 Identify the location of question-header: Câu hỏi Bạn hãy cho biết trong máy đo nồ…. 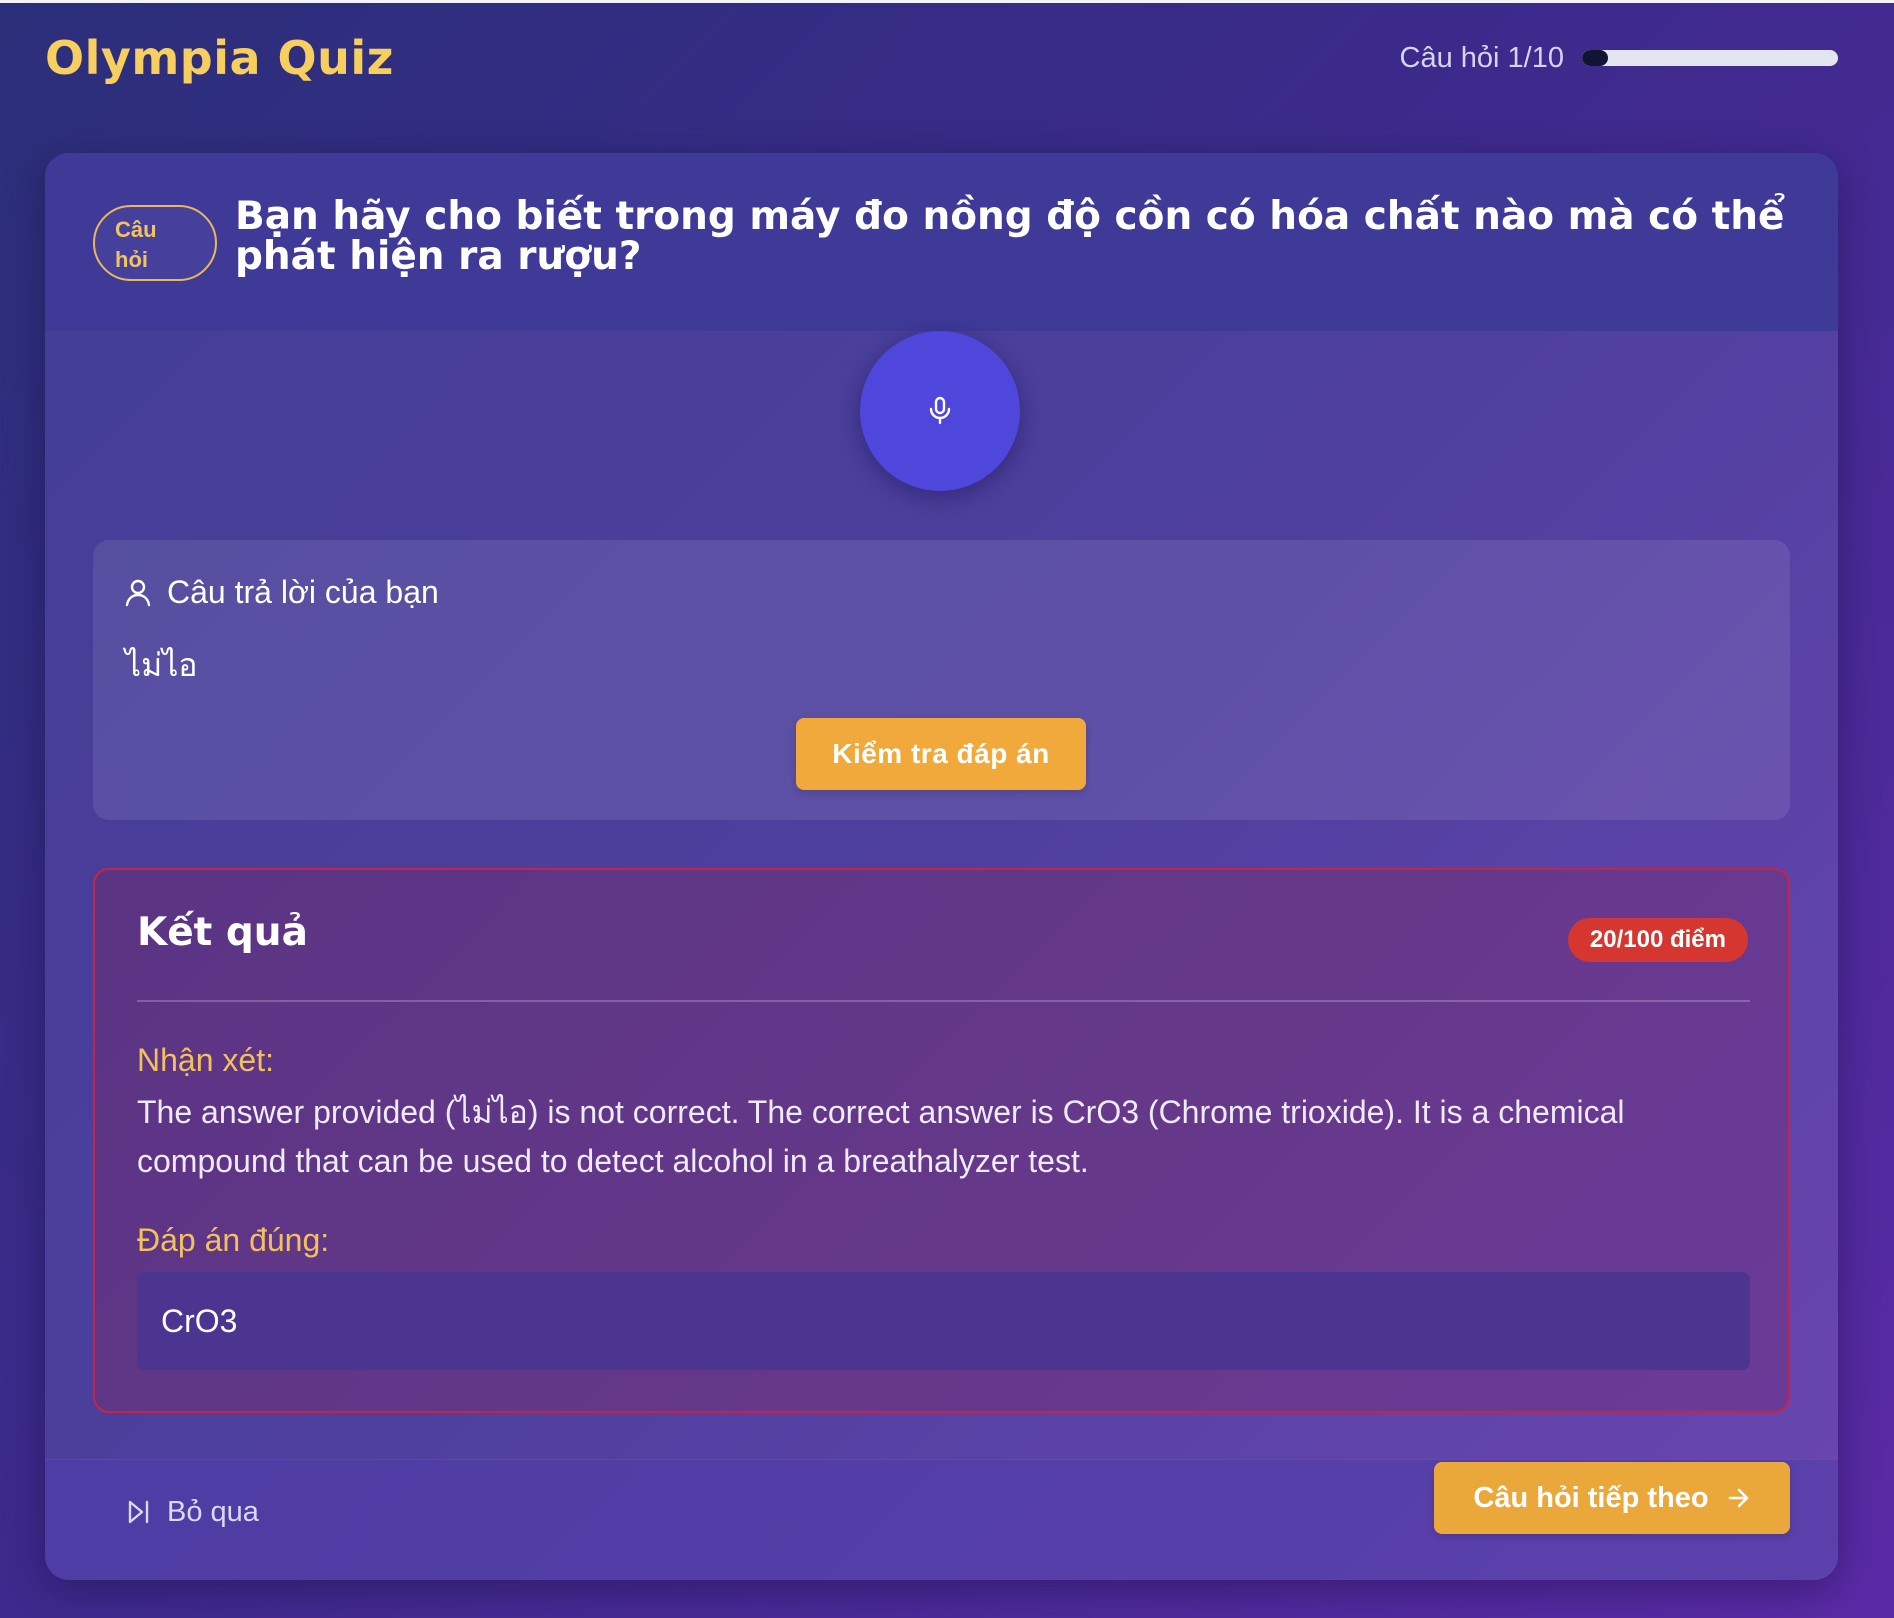
(941, 242).